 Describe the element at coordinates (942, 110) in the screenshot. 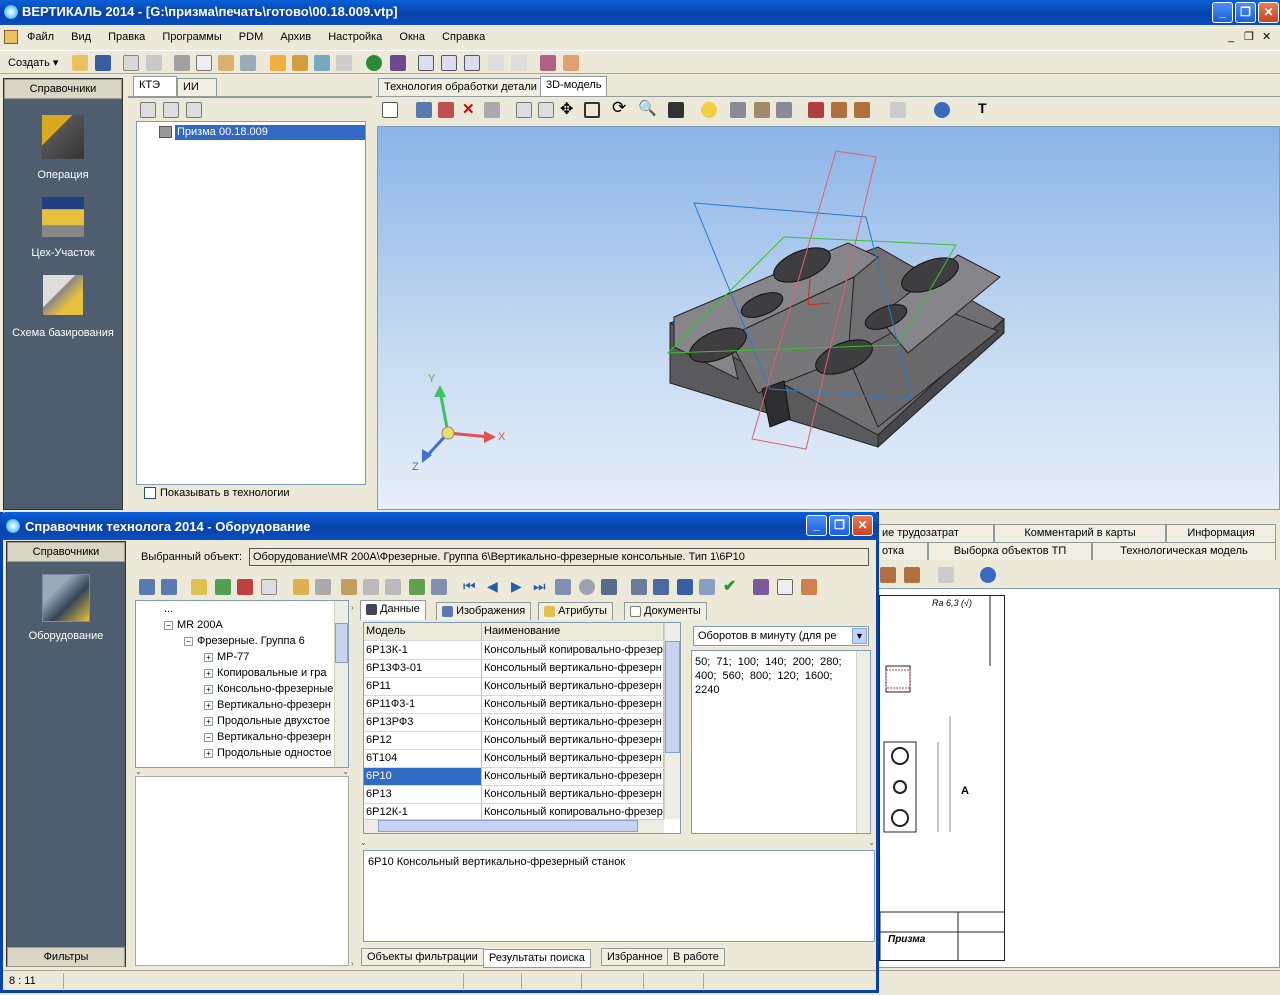

I see `kompas-icon` at that location.